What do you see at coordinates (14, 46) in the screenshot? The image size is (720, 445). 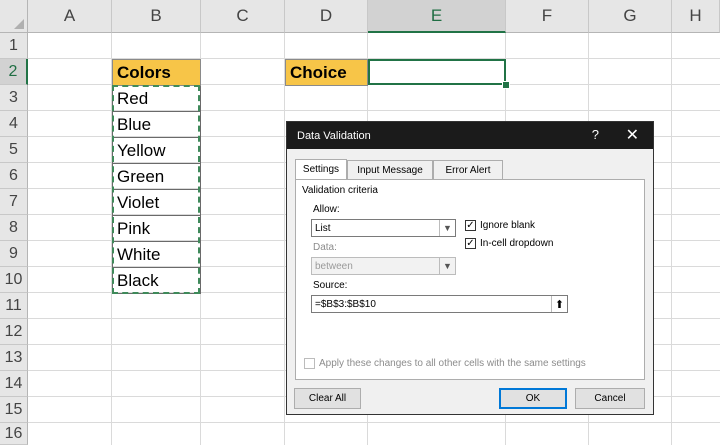 I see `row-header-1: 1` at bounding box center [14, 46].